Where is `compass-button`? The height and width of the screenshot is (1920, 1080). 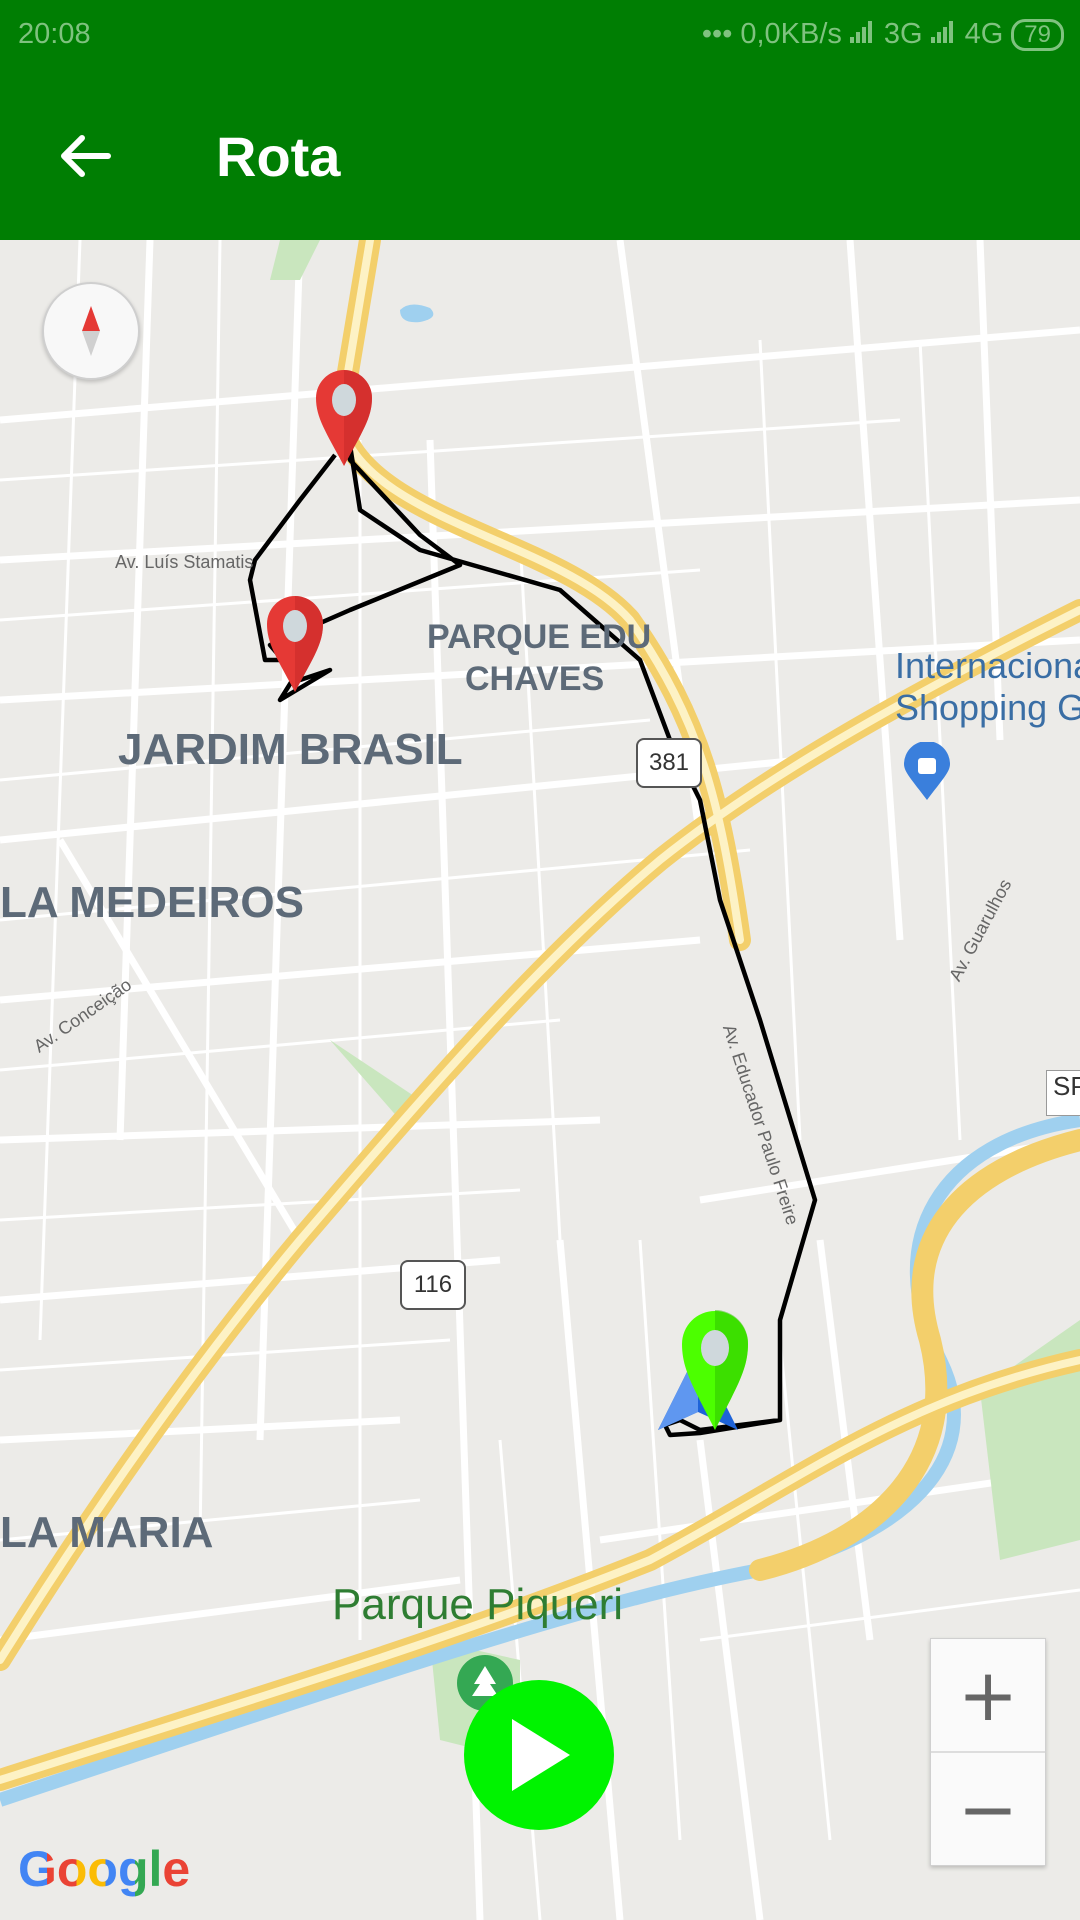
compass-button is located at coordinates (91, 331).